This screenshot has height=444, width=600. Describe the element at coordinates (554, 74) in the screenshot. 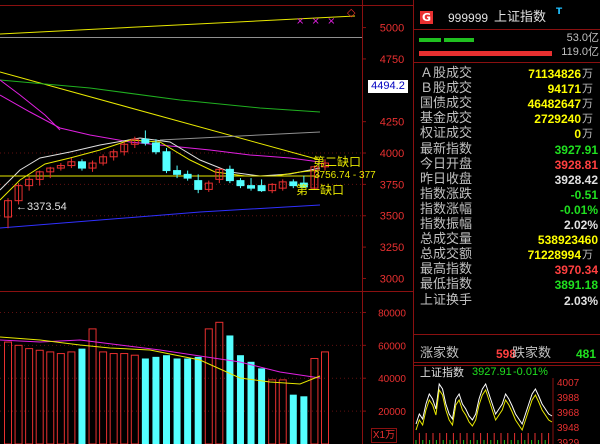

I see `stat-value: 71134826` at that location.